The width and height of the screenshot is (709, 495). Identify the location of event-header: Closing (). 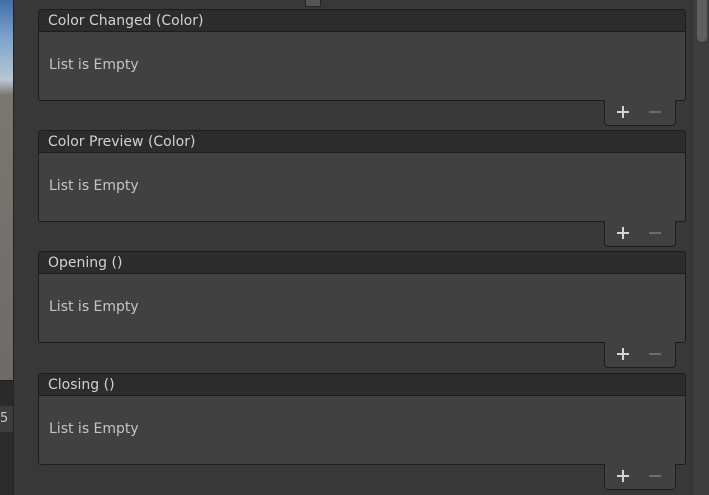
(362, 384).